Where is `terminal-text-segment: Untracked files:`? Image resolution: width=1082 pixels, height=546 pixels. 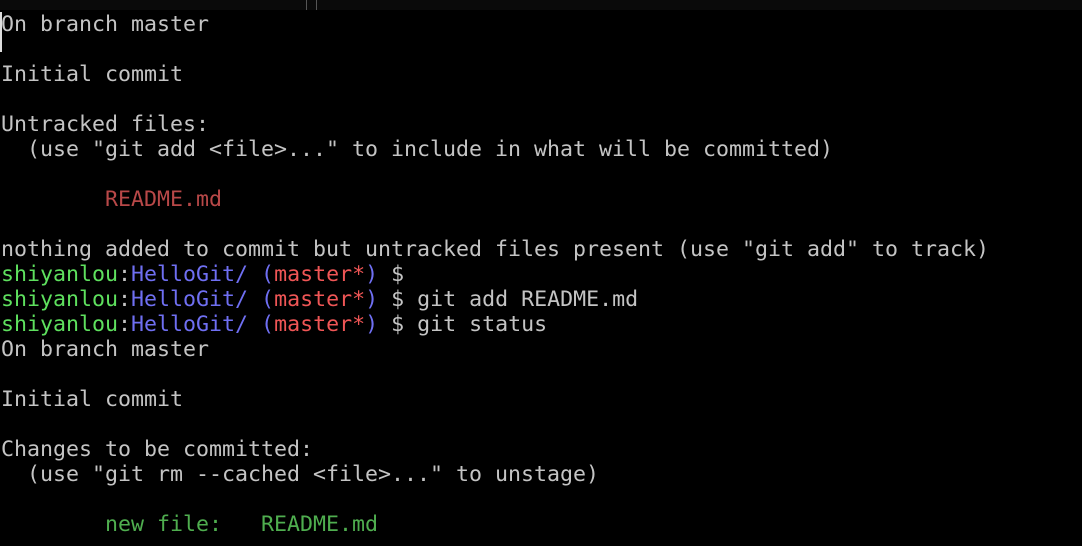 terminal-text-segment: Untracked files: is located at coordinates (105, 124).